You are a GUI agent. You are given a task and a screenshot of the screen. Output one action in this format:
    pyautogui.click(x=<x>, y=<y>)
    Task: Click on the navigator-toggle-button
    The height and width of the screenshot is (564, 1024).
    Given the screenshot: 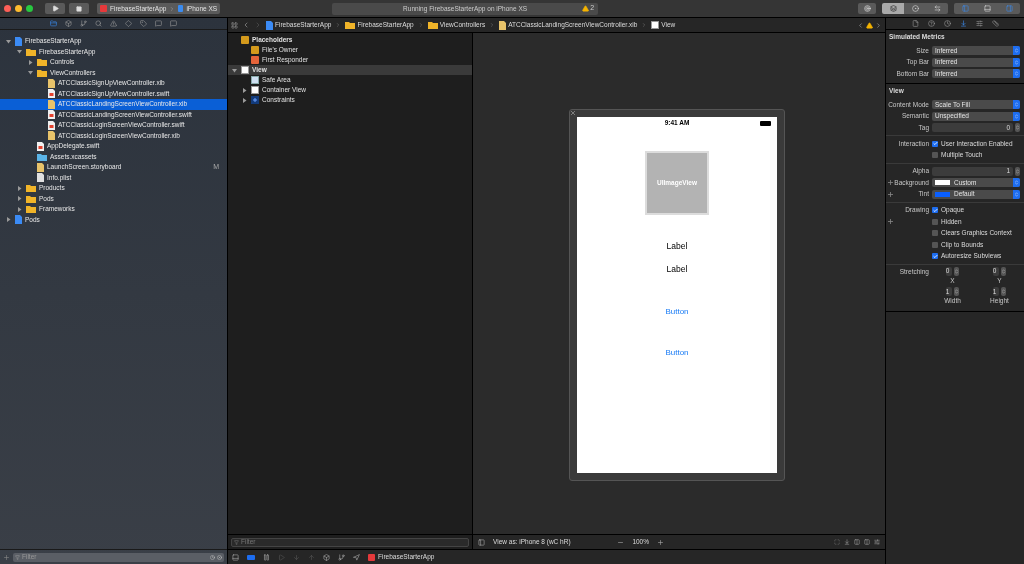 What is the action you would take?
    pyautogui.click(x=965, y=8)
    